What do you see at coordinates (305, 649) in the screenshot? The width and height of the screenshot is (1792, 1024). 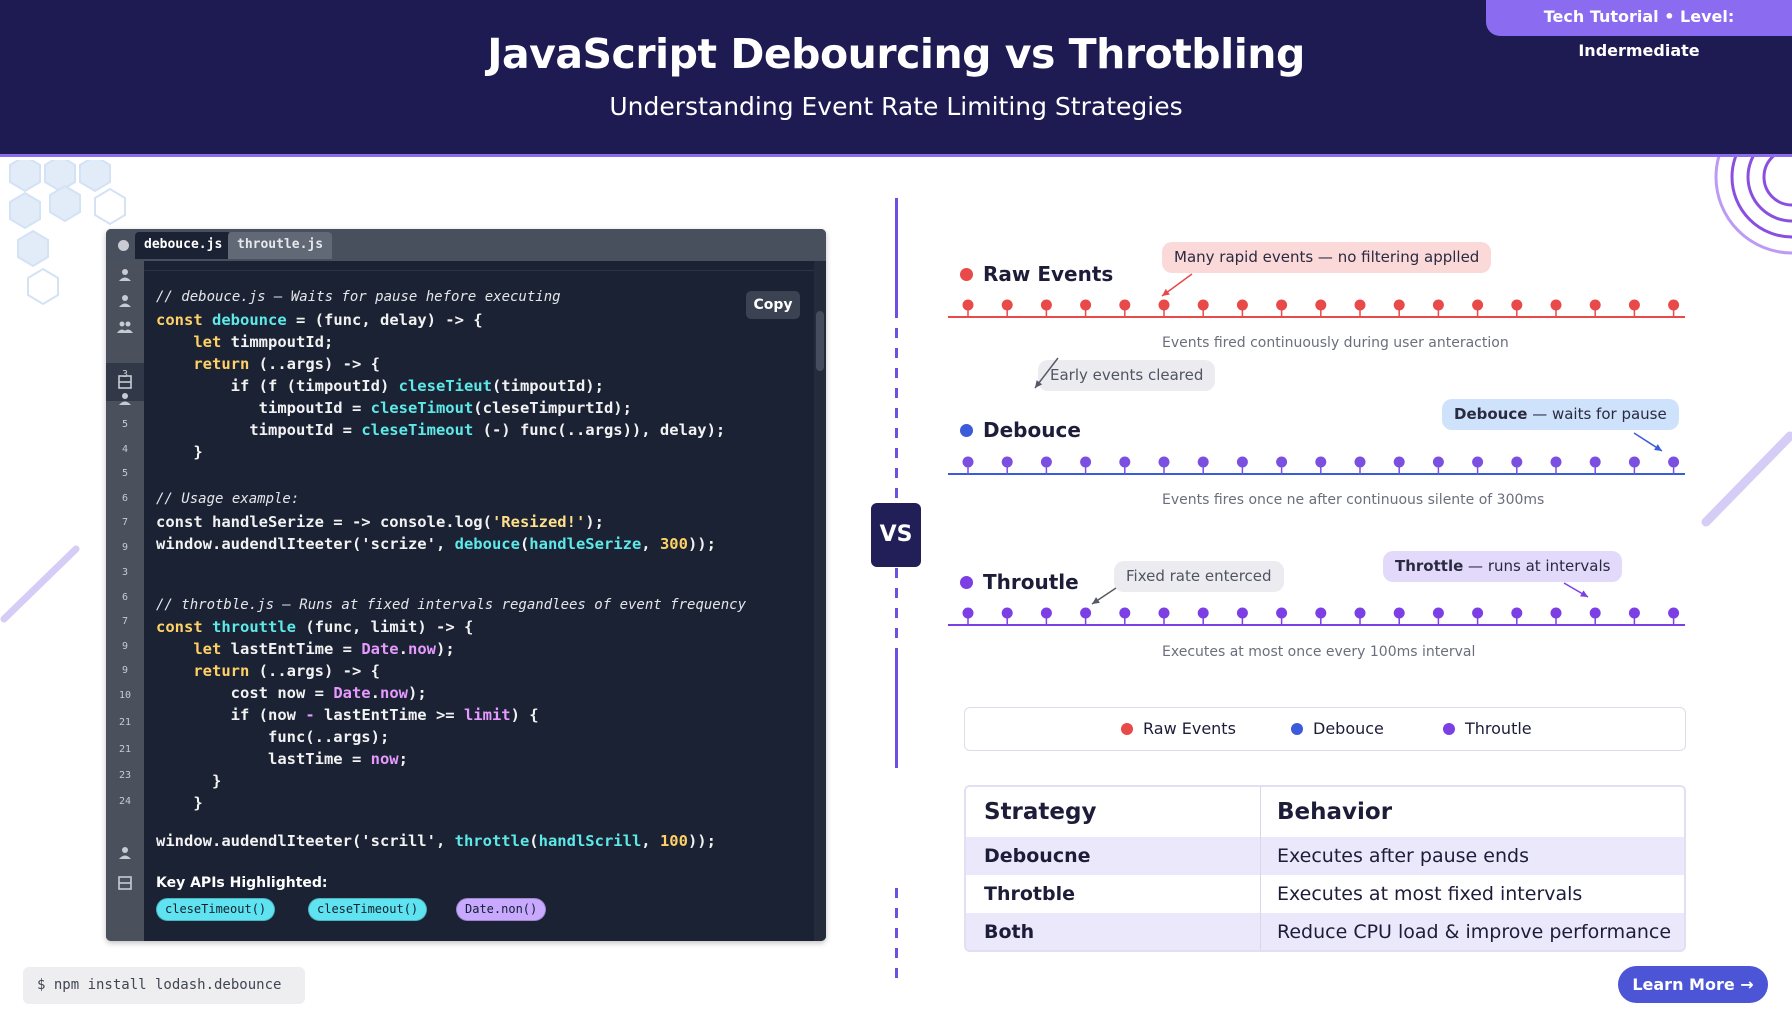 I see `code-line: let lastEntTime = Date.now);` at bounding box center [305, 649].